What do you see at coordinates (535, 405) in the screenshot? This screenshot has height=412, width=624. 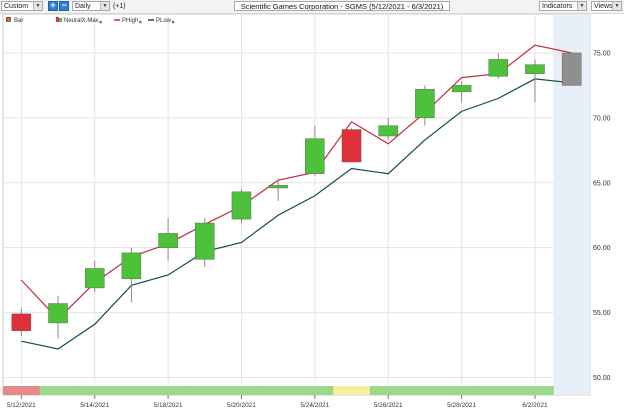 I see `x-tick-label: 6/2/2021` at bounding box center [535, 405].